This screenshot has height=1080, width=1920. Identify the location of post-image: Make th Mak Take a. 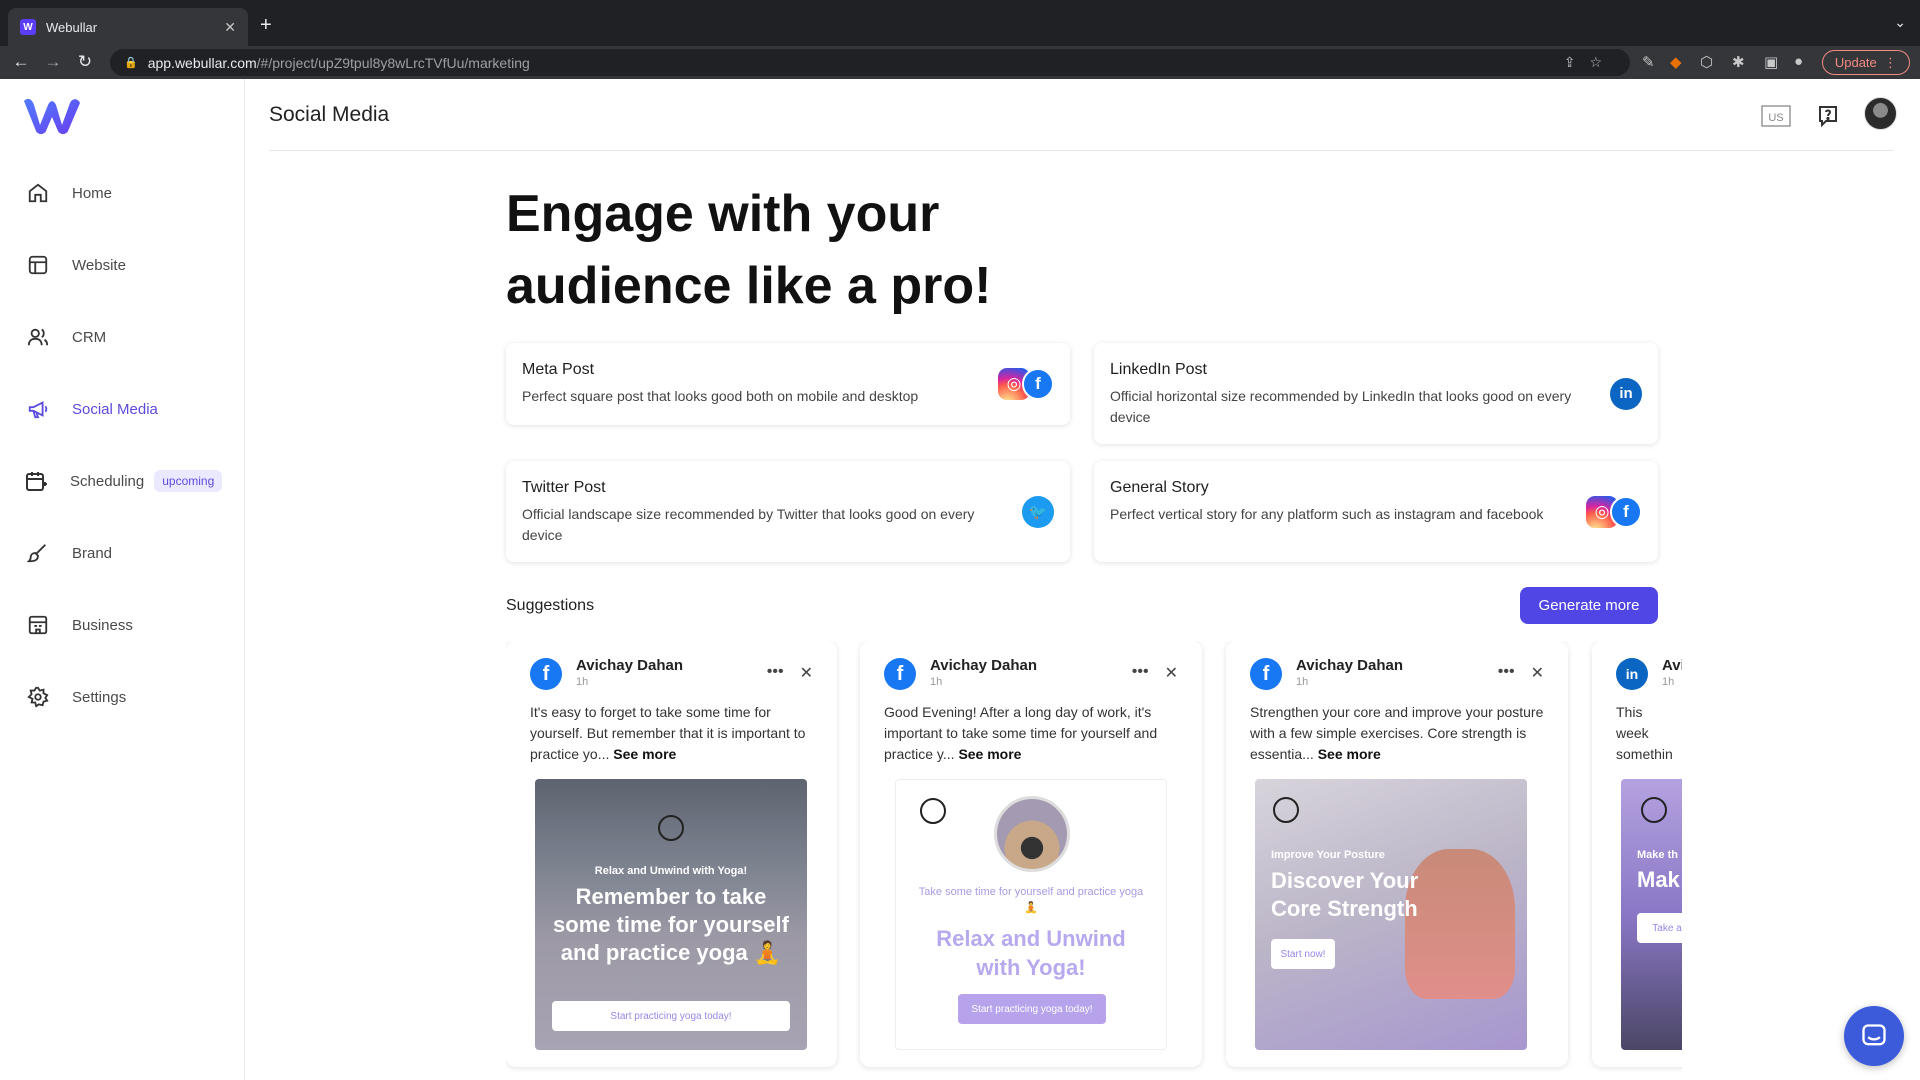
(1651, 914).